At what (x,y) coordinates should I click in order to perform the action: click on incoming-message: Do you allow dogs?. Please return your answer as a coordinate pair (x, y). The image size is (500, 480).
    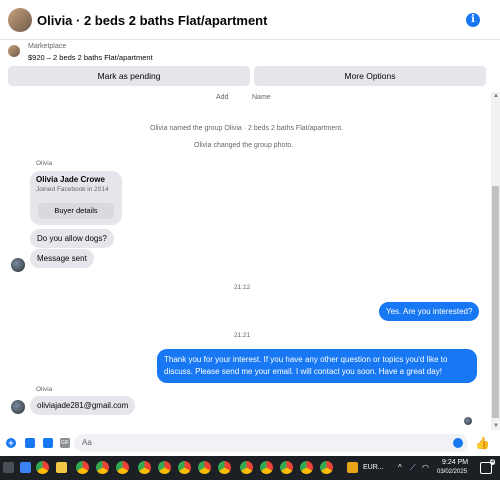
    Looking at the image, I should click on (72, 238).